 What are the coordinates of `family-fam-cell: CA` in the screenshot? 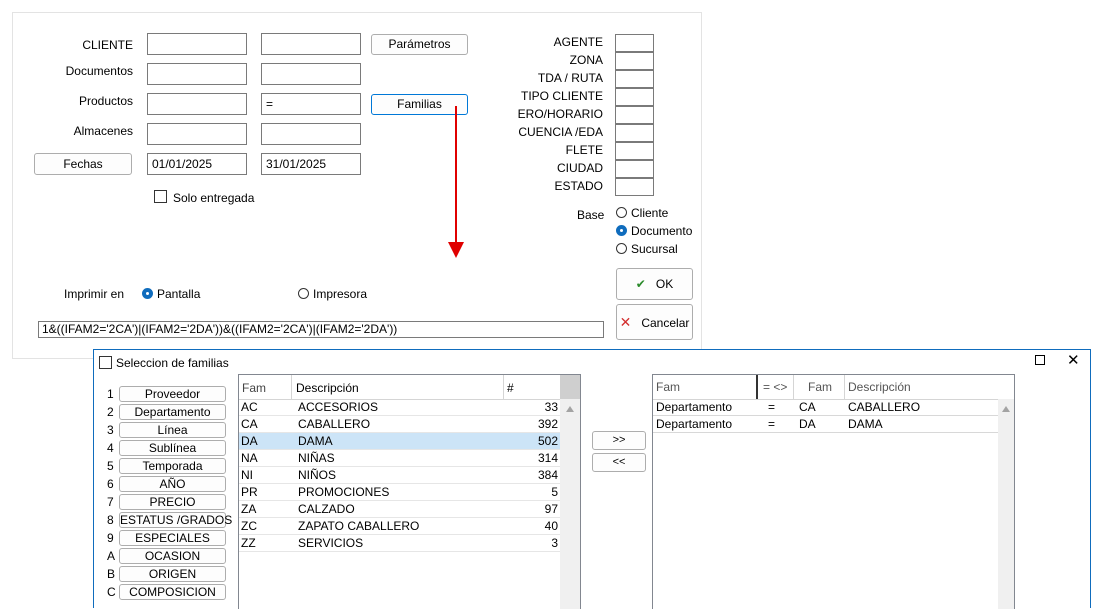 It's located at (249, 424).